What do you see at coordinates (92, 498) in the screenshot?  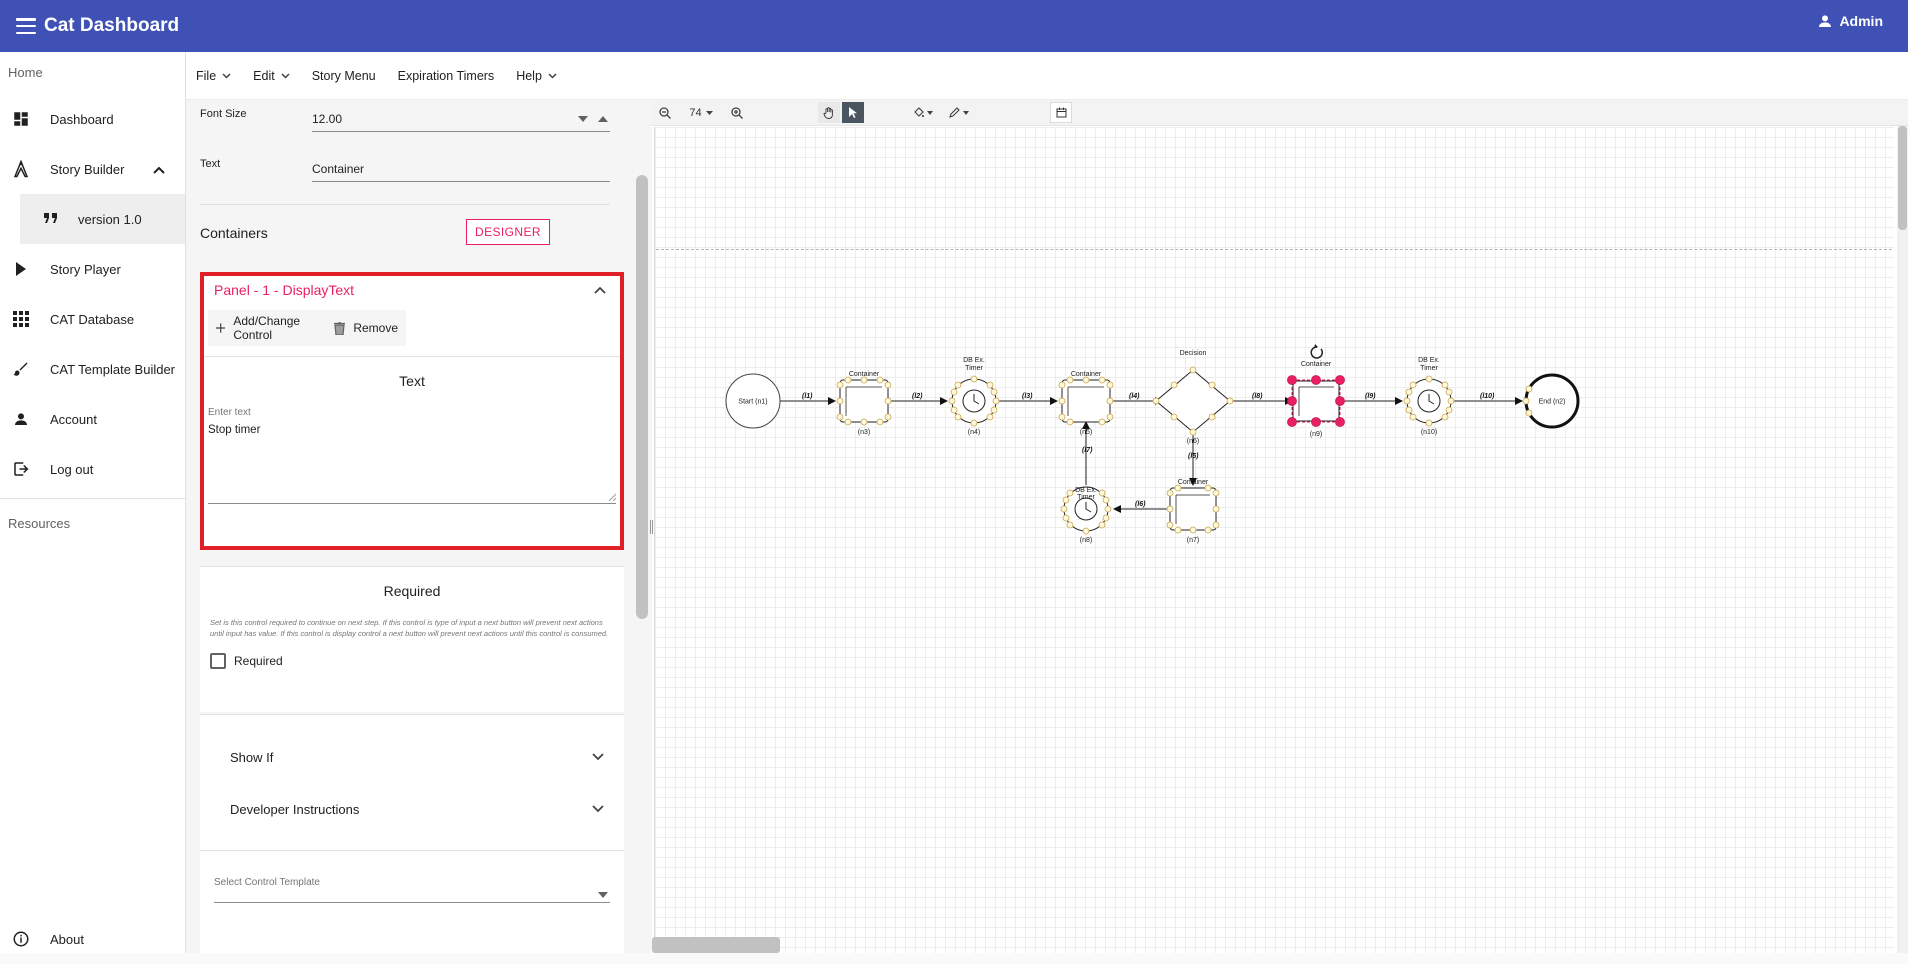 I see `nav-divider` at bounding box center [92, 498].